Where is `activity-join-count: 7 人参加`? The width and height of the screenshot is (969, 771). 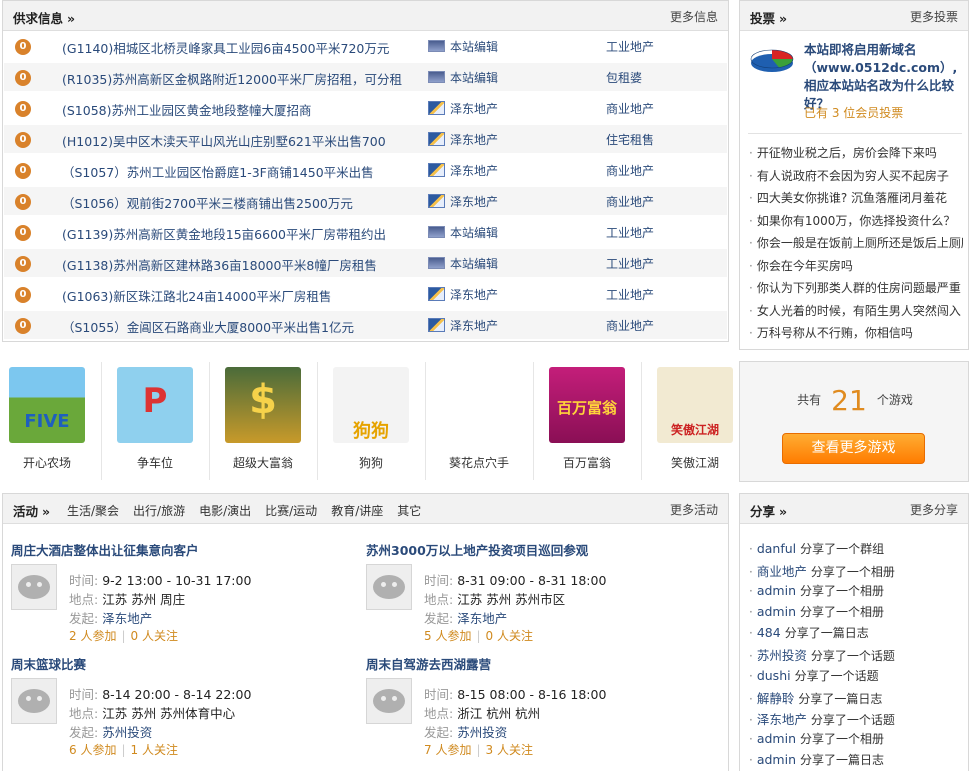 activity-join-count: 7 人参加 is located at coordinates (447, 750).